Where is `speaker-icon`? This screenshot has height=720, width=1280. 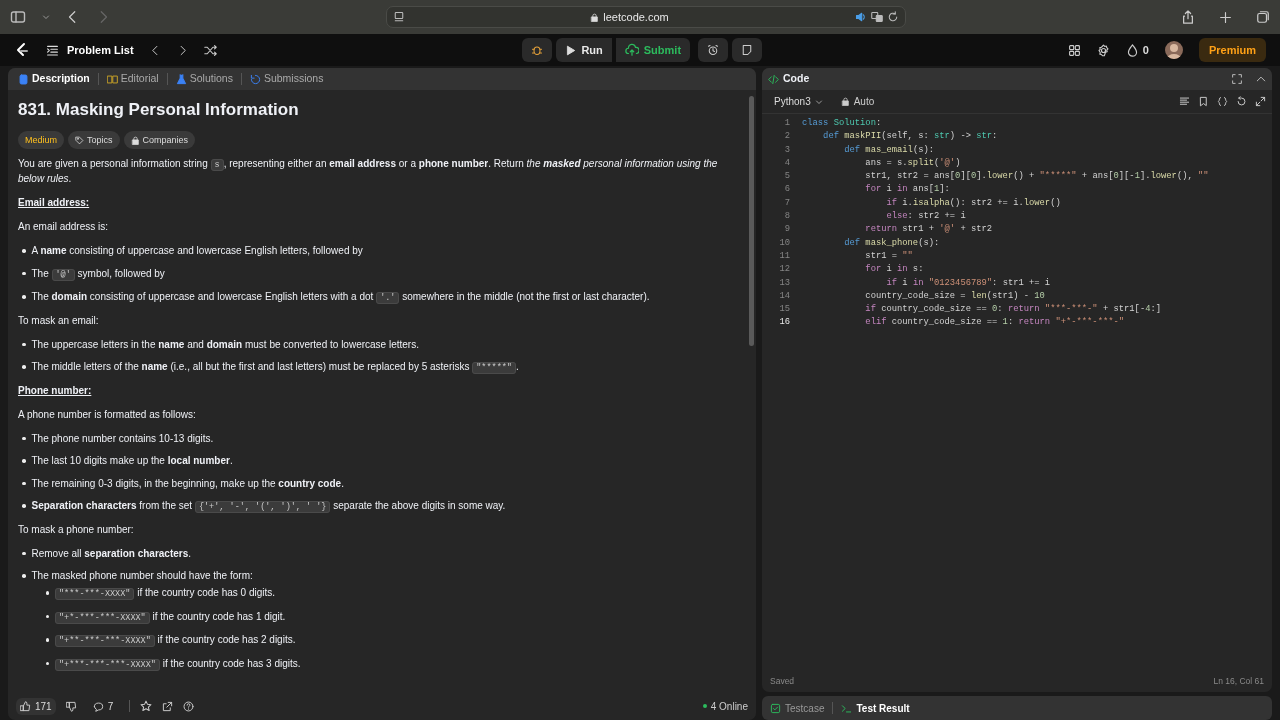
speaker-icon is located at coordinates (860, 17).